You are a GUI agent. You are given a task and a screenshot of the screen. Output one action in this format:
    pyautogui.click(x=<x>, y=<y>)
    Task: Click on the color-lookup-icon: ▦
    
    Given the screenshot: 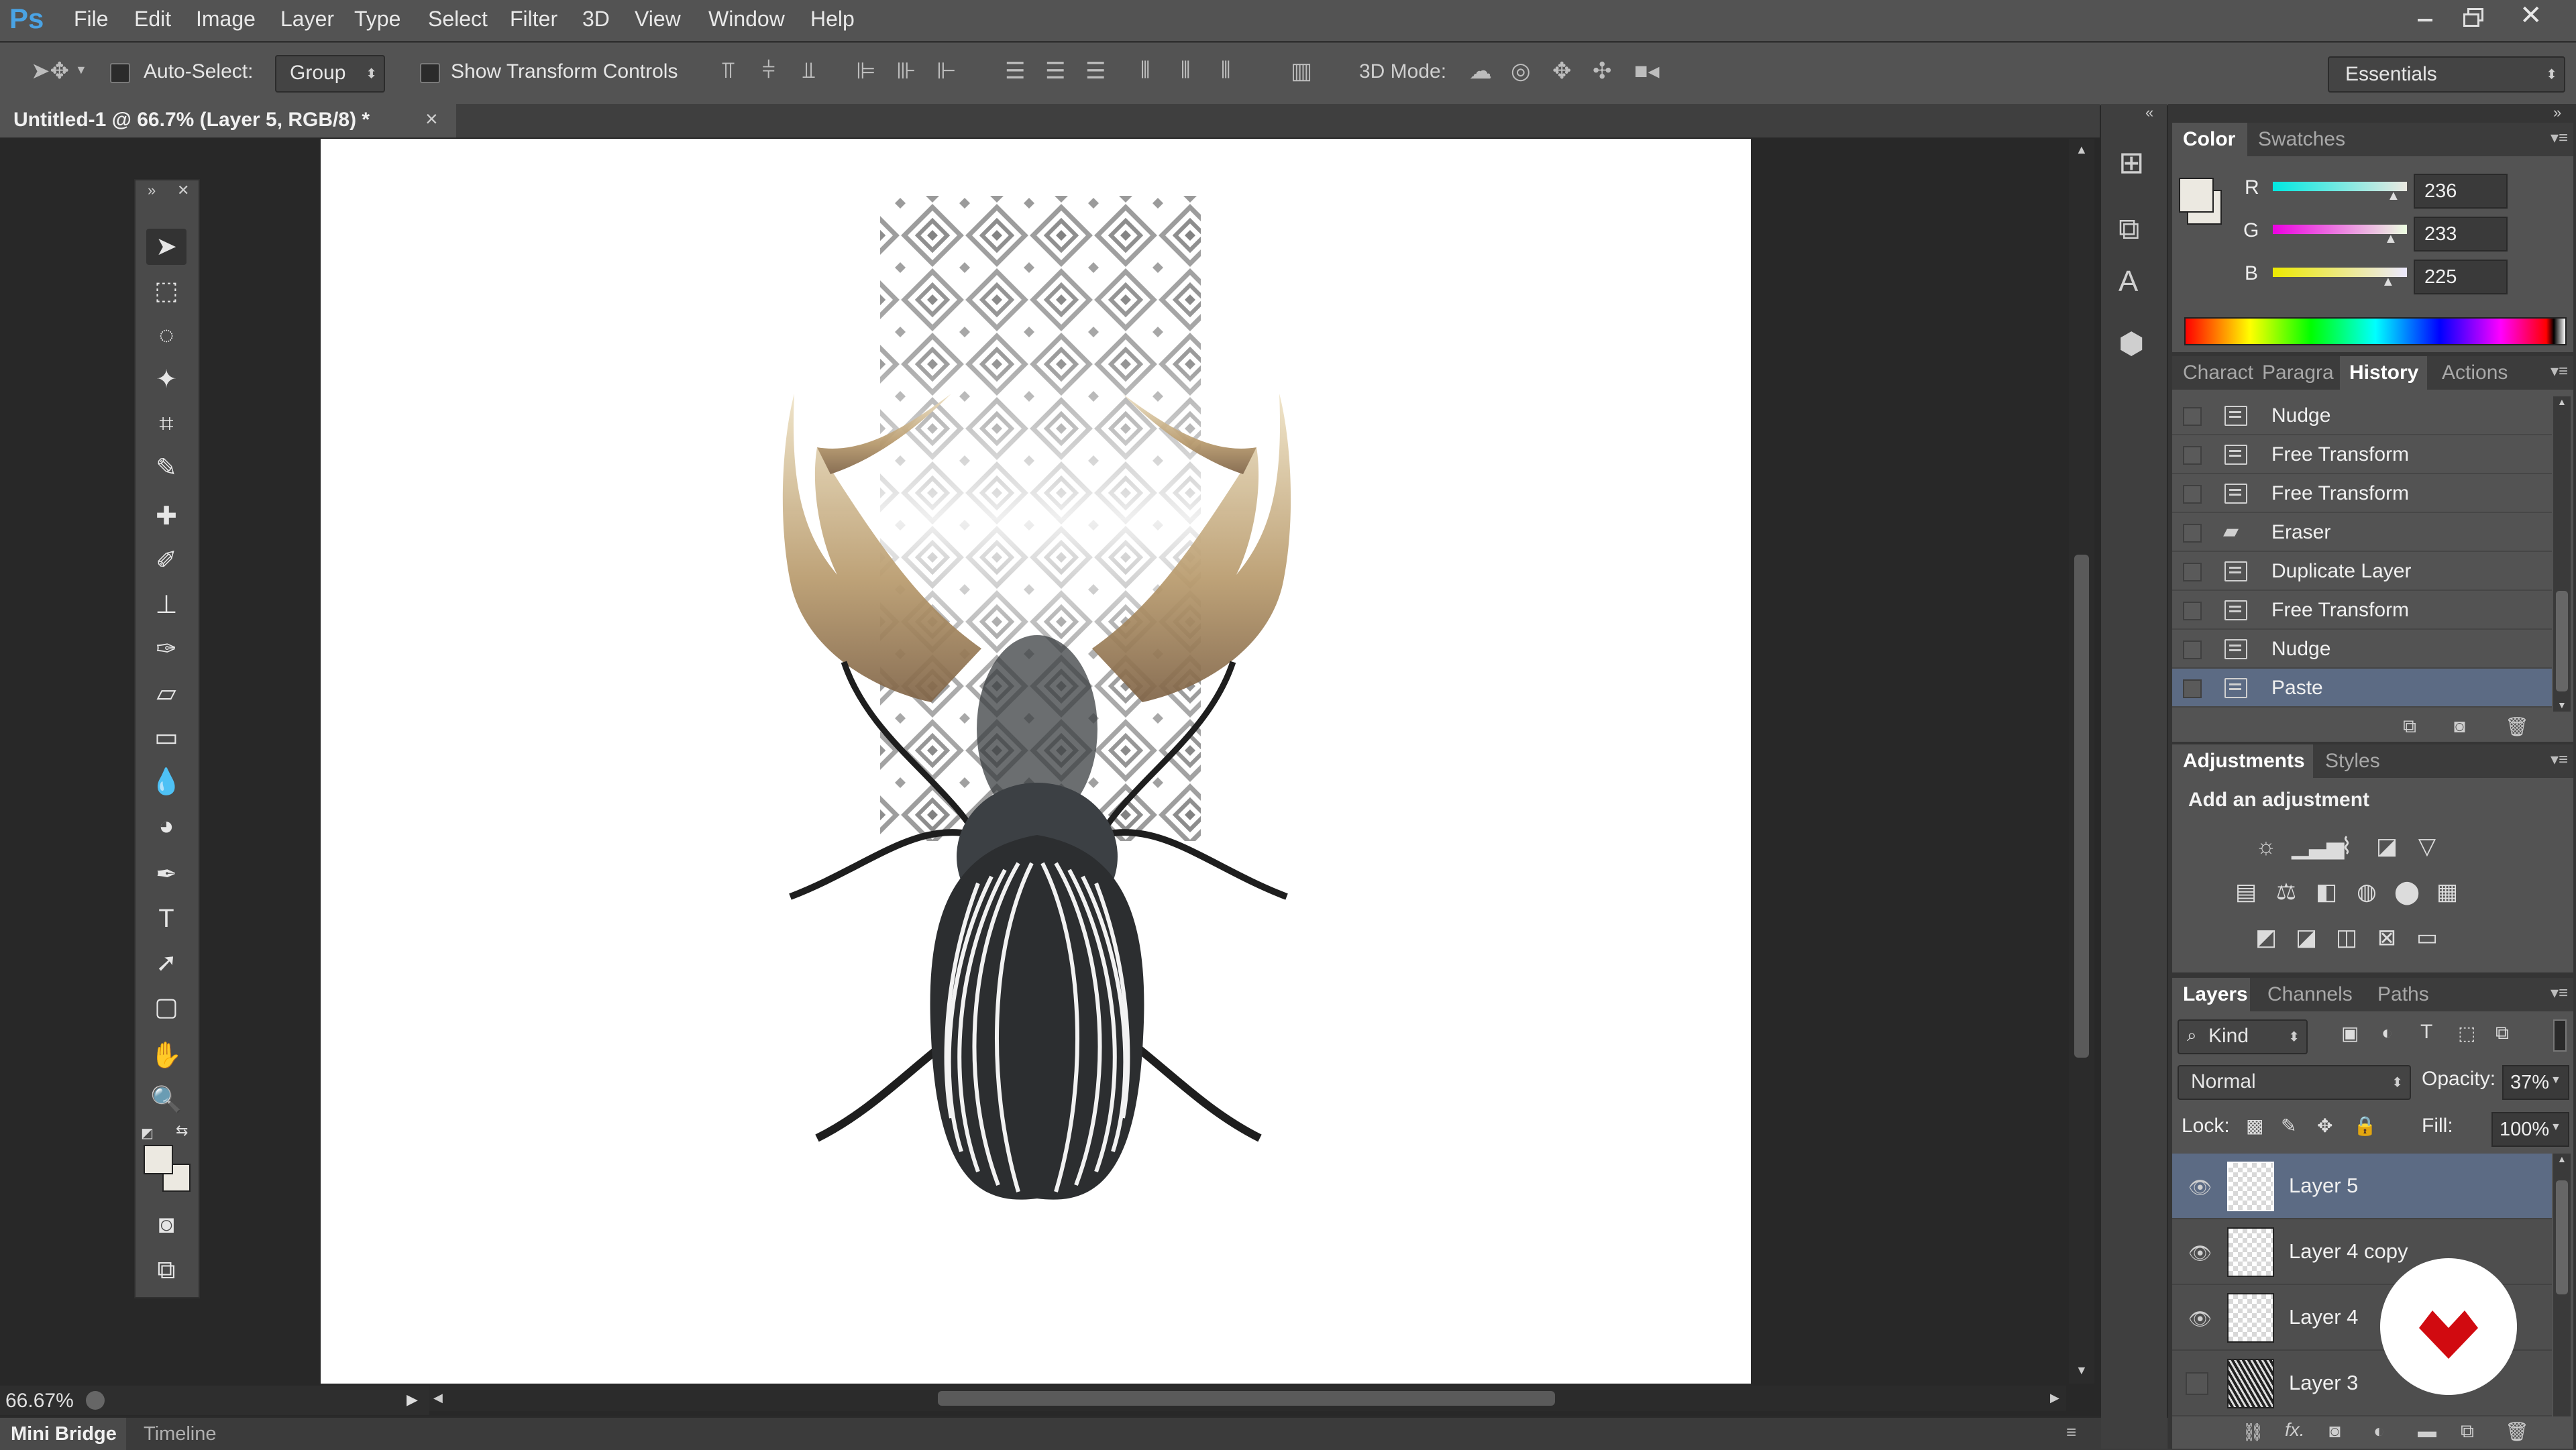 What is the action you would take?
    pyautogui.click(x=2447, y=892)
    